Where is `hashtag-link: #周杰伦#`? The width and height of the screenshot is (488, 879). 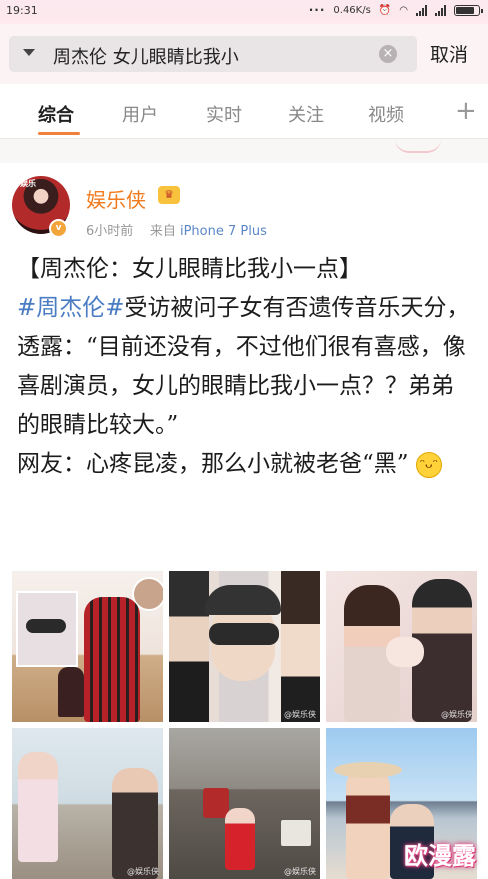 hashtag-link: #周杰伦# is located at coordinates (71, 308).